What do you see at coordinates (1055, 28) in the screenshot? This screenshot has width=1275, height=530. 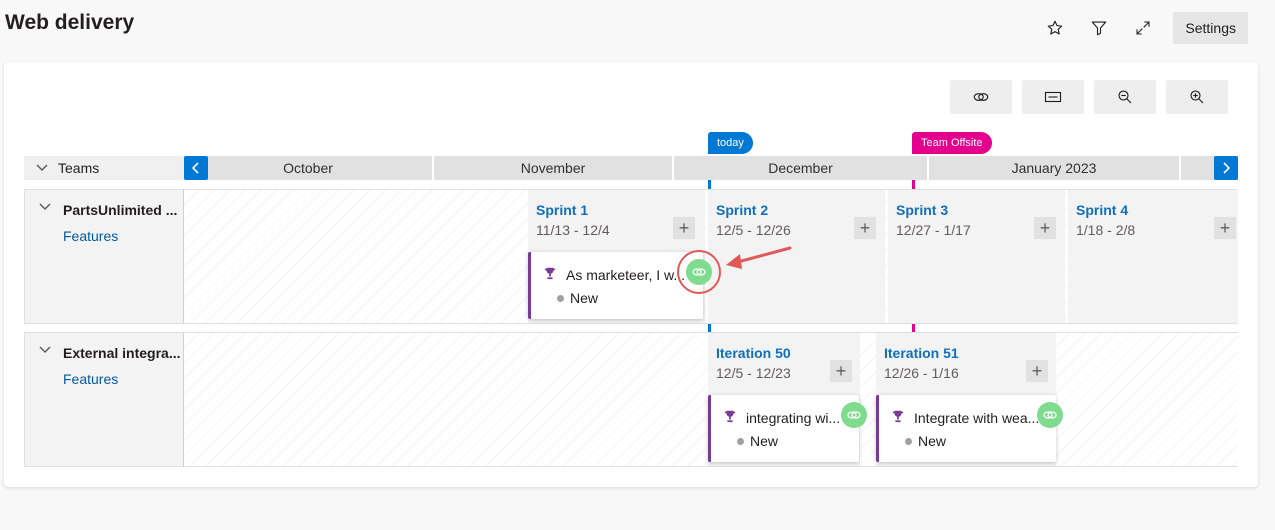 I see `favorite-star-icon` at bounding box center [1055, 28].